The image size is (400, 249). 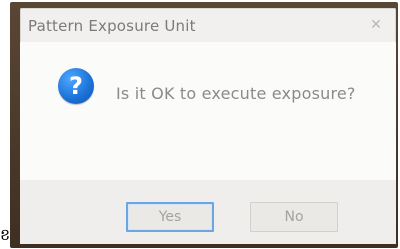 I want to click on title-bar: Pattern Exposure Unit ✕, so click(x=208, y=25).